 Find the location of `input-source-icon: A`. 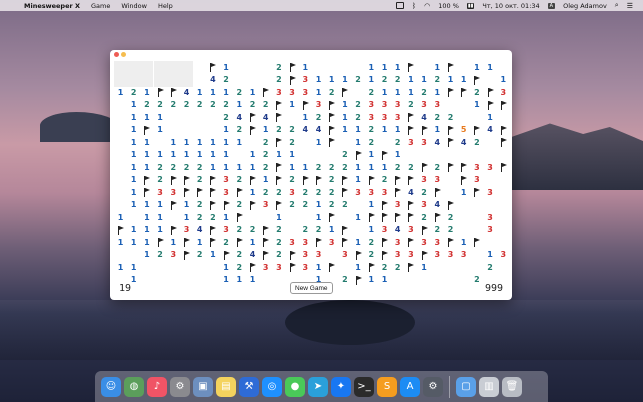

input-source-icon: A is located at coordinates (551, 5).